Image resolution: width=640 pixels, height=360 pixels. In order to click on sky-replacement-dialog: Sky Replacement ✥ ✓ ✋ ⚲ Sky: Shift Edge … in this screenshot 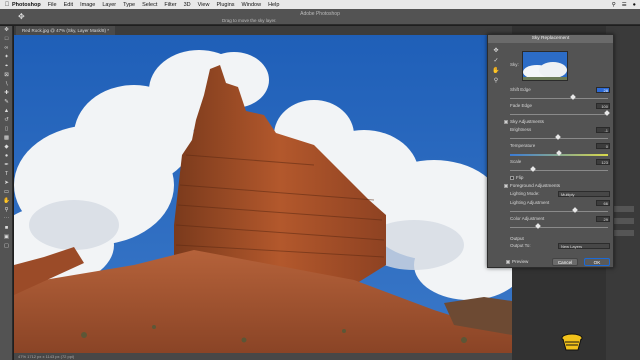, I will do `click(550, 151)`.